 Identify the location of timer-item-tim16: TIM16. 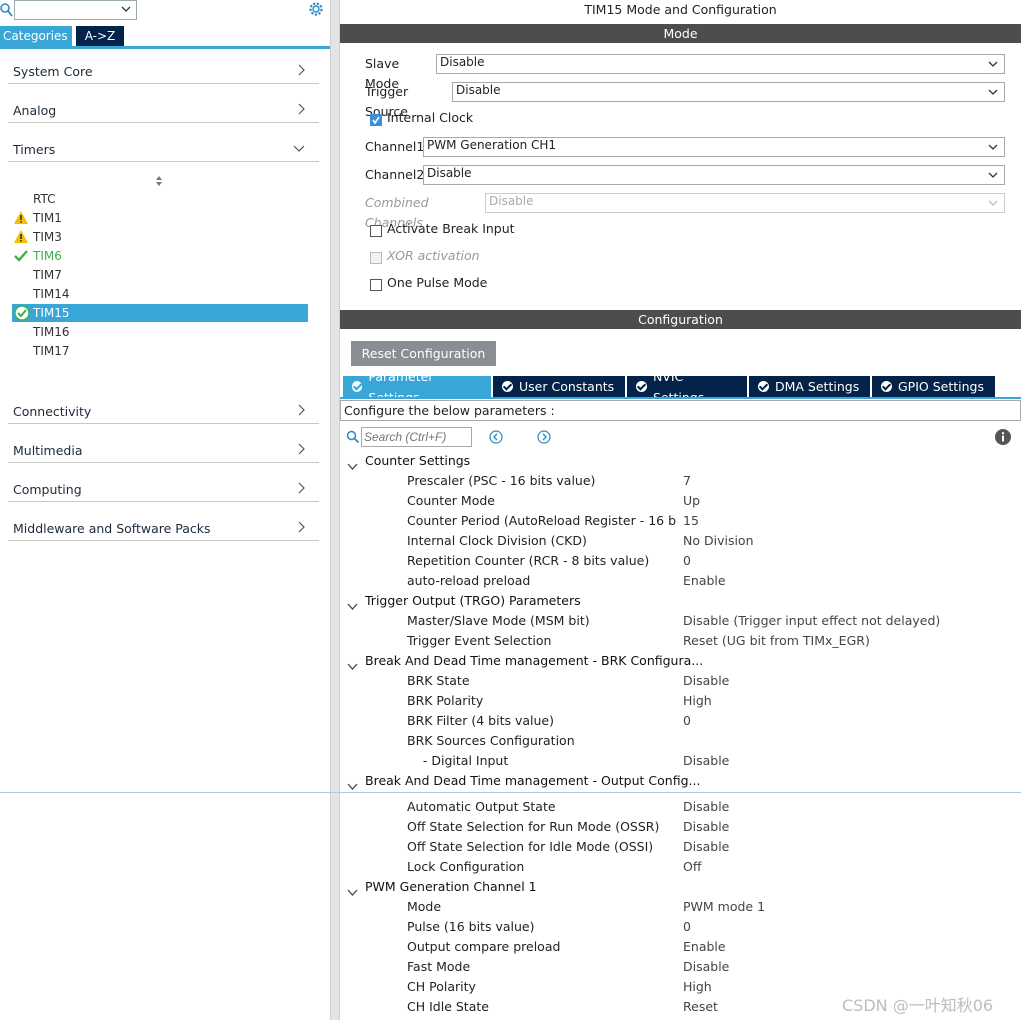
(160, 332).